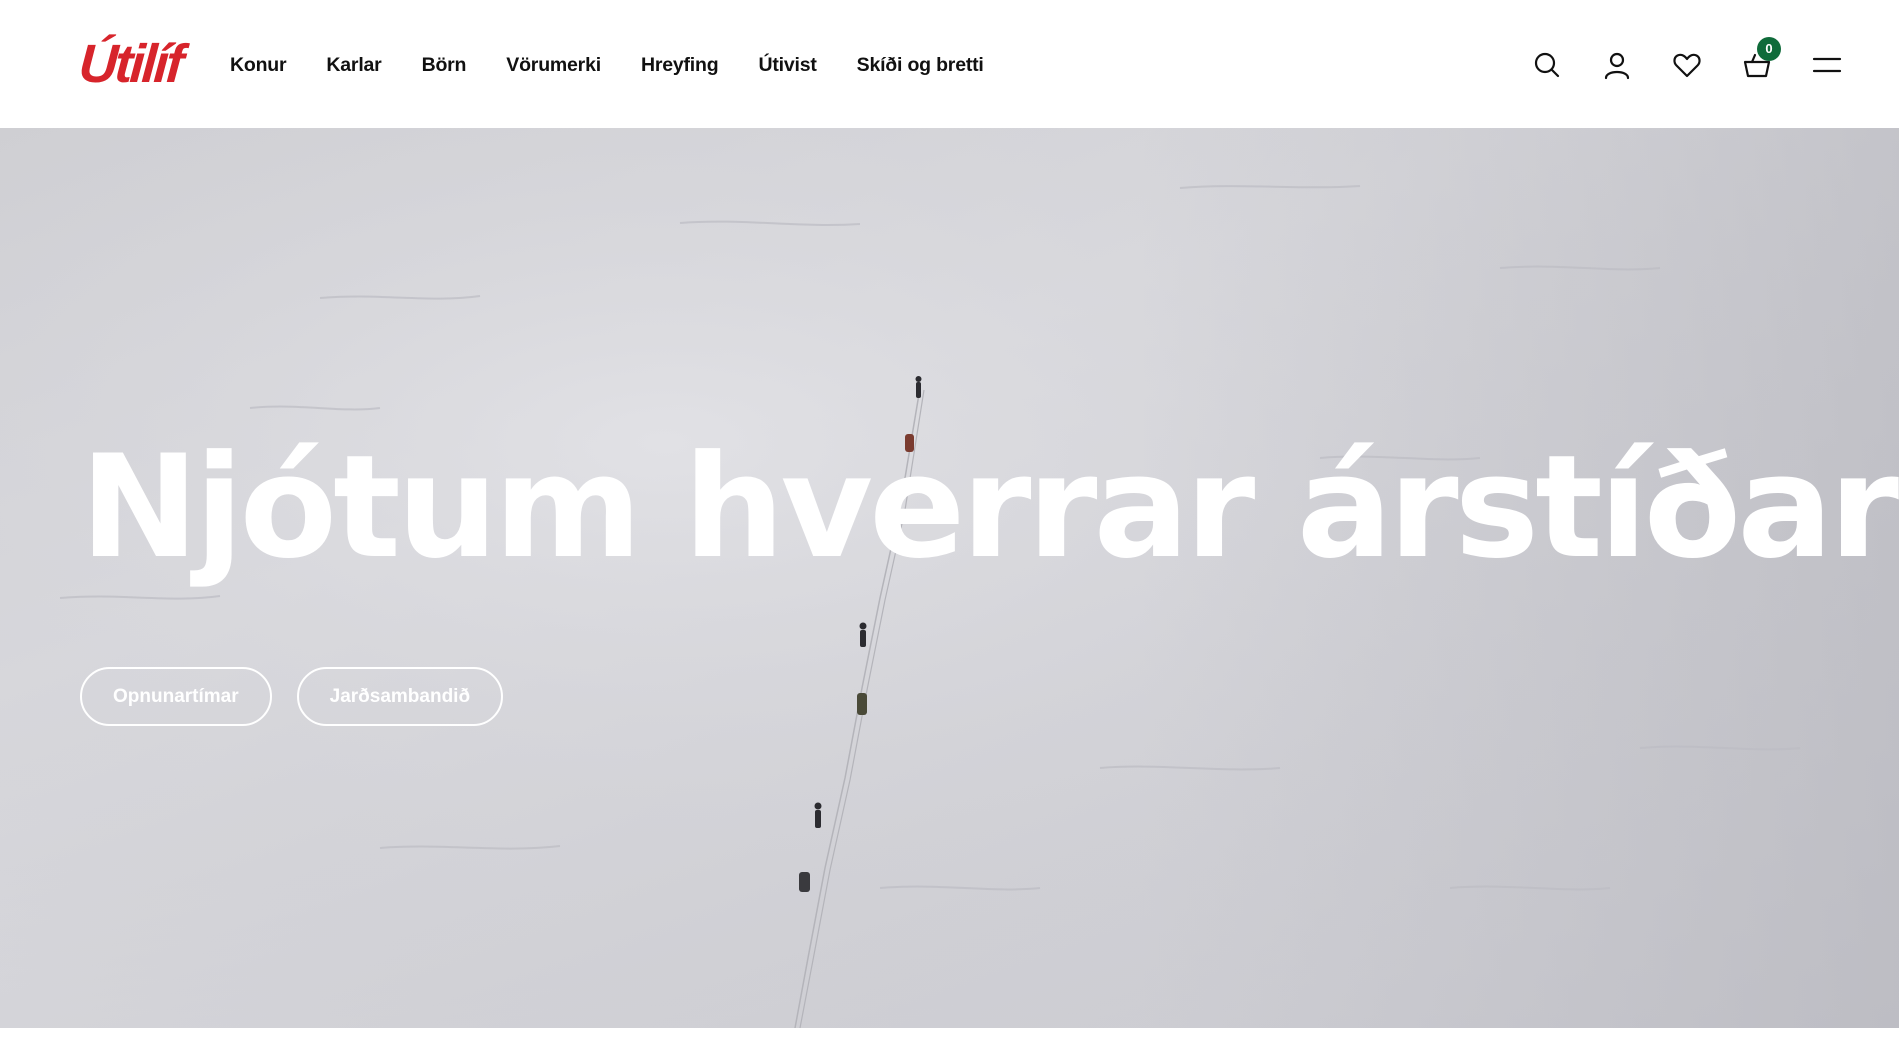  Describe the element at coordinates (444, 65) in the screenshot. I see `nav-item-born: Börn` at that location.